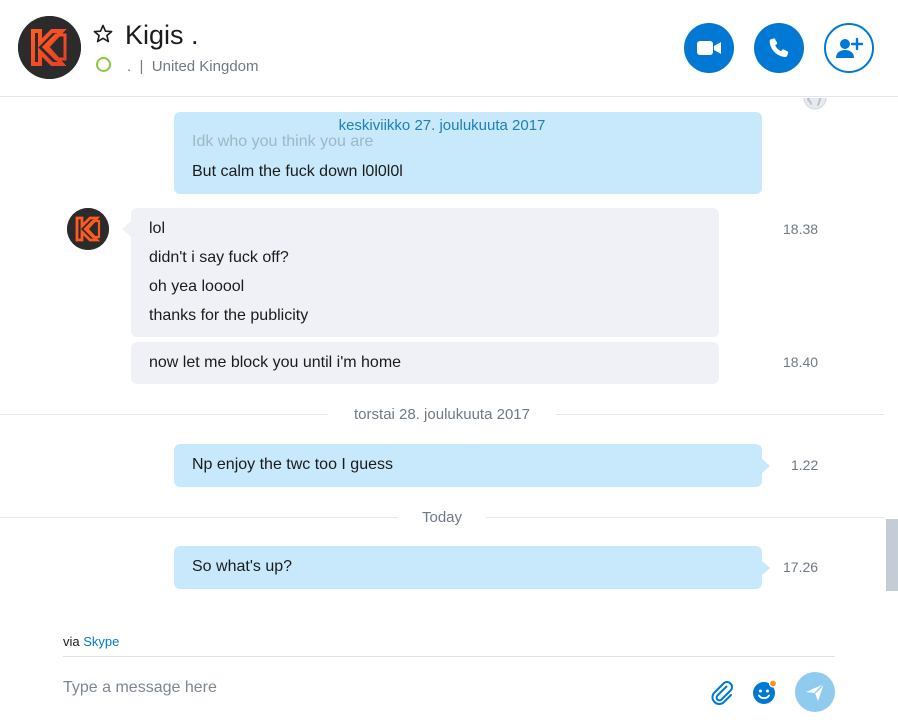  What do you see at coordinates (283, 141) in the screenshot?
I see `faded-message-text: Idk who you think you are` at bounding box center [283, 141].